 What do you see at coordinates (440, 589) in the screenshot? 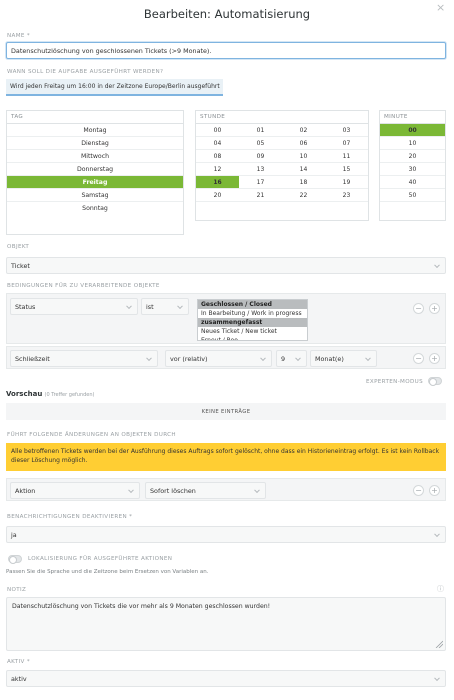
I see `info-icon: ⓘ` at bounding box center [440, 589].